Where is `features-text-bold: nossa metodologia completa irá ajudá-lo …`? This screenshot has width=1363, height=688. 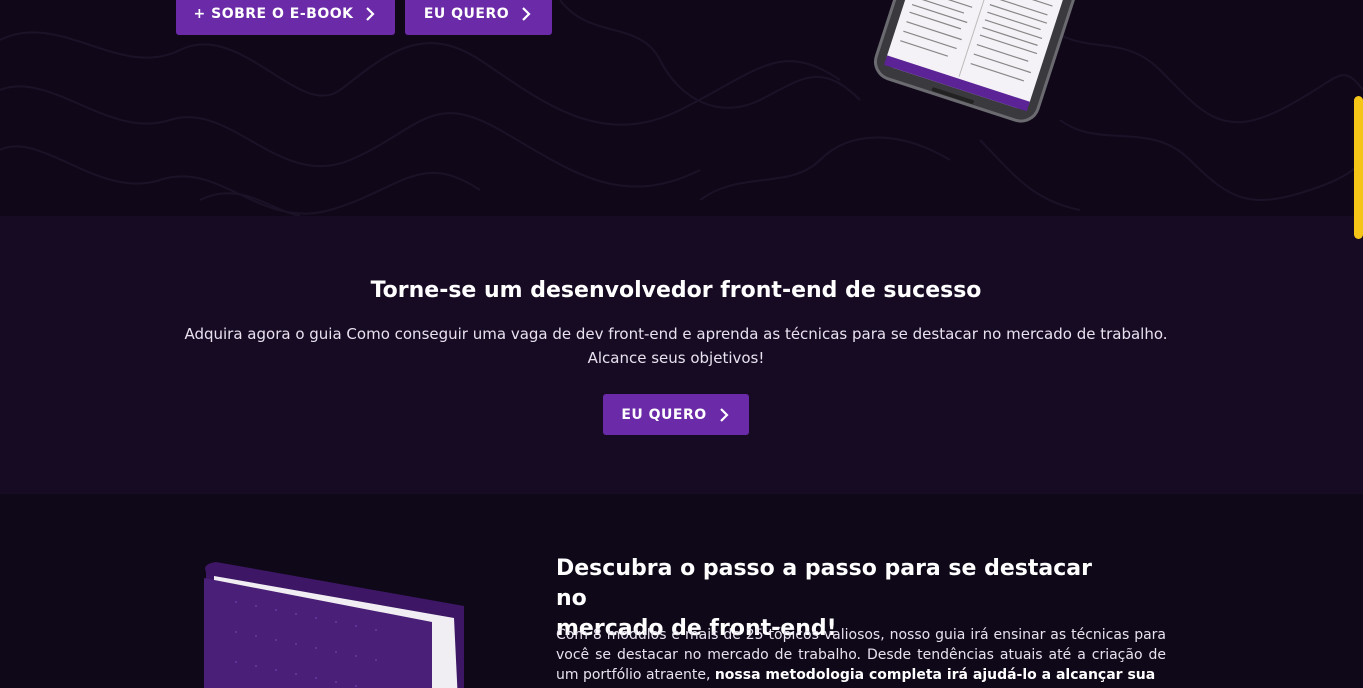 features-text-bold: nossa metodologia completa irá ajudá-lo … is located at coordinates (935, 675).